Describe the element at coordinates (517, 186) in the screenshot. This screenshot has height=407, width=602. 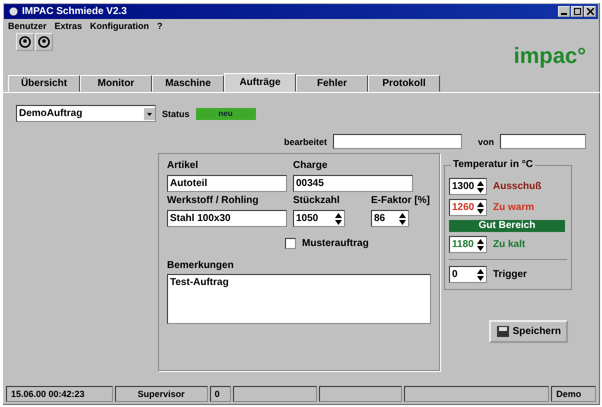
I see `threshold-label: Ausschuß` at that location.